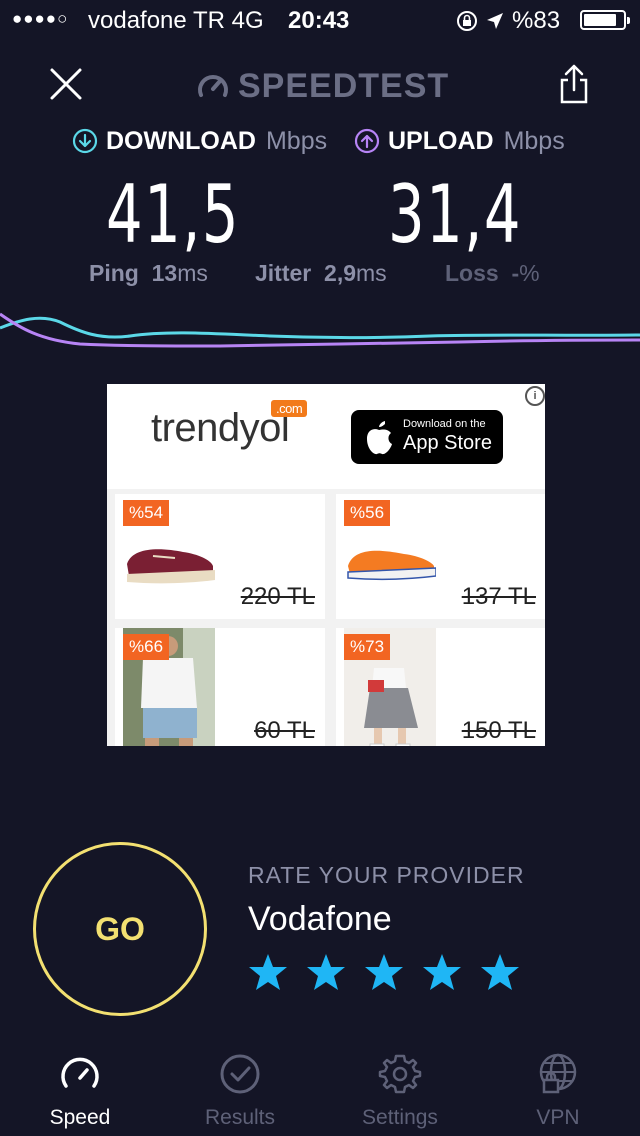  I want to click on close-icon, so click(66, 84).